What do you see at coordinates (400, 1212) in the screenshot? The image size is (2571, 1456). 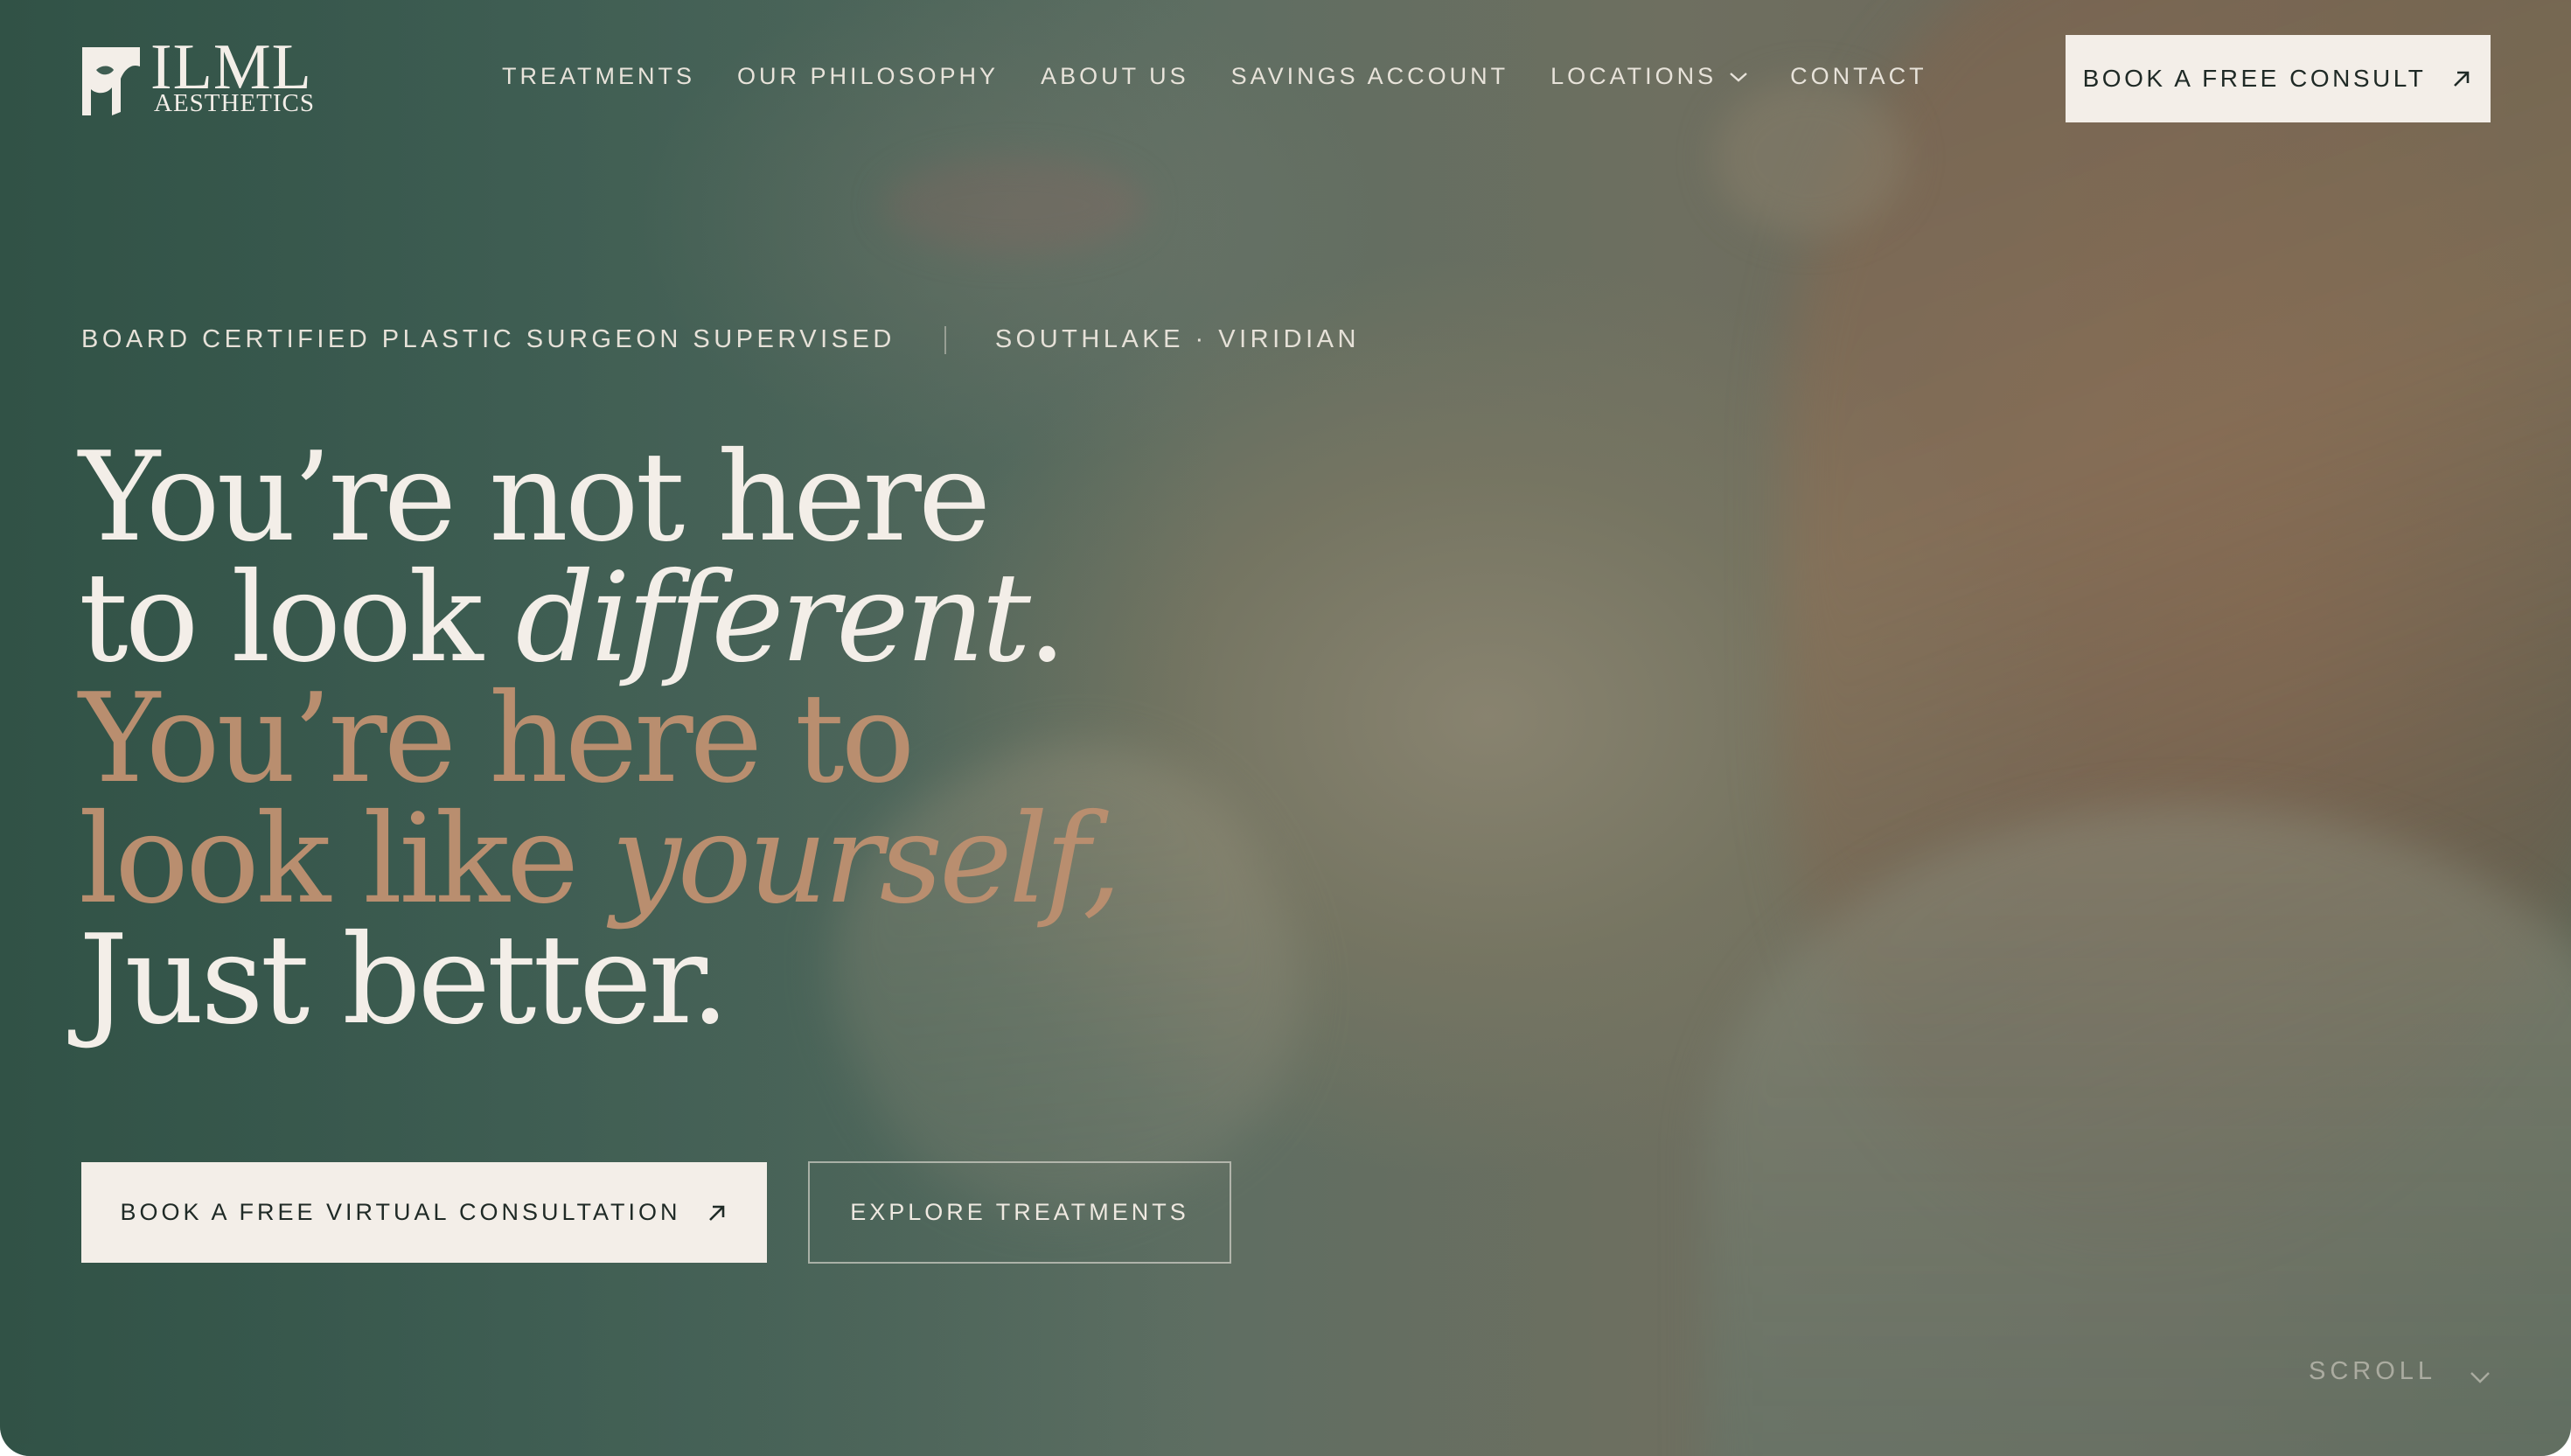 I see `book-virtual-consultation-label: BOOK A FREE VIRTUAL CONSULTATION` at bounding box center [400, 1212].